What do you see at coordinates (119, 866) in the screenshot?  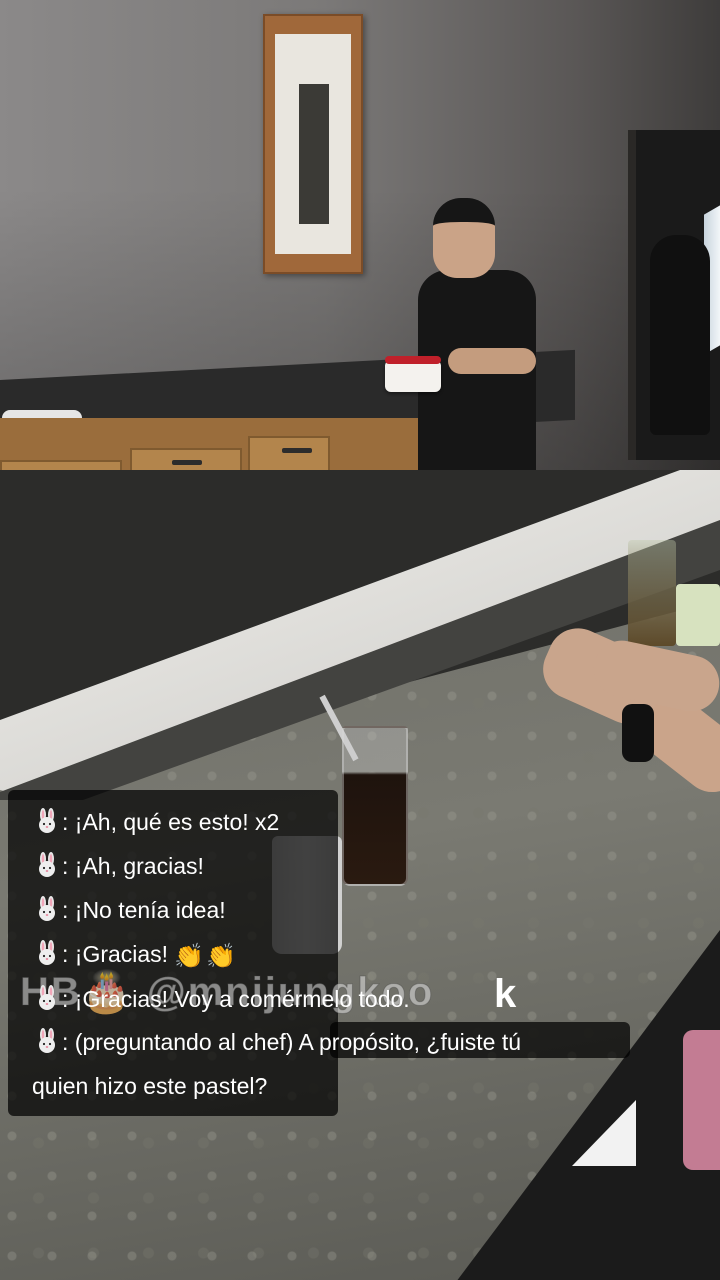 I see `caption-line: : ¡Ah, gracias!` at bounding box center [119, 866].